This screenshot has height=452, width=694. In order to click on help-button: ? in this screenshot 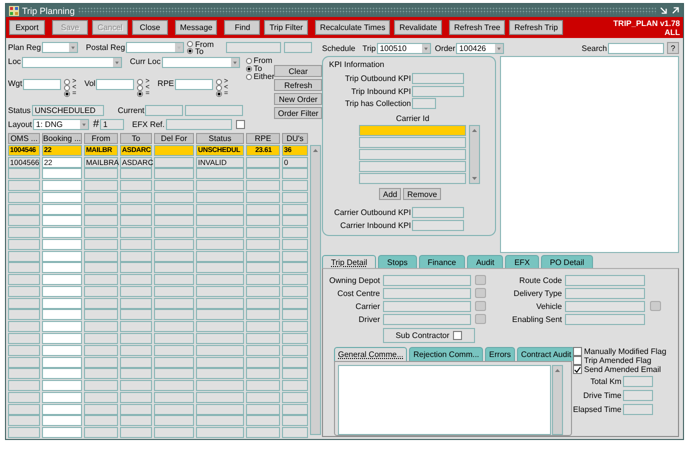, I will do `click(673, 48)`.